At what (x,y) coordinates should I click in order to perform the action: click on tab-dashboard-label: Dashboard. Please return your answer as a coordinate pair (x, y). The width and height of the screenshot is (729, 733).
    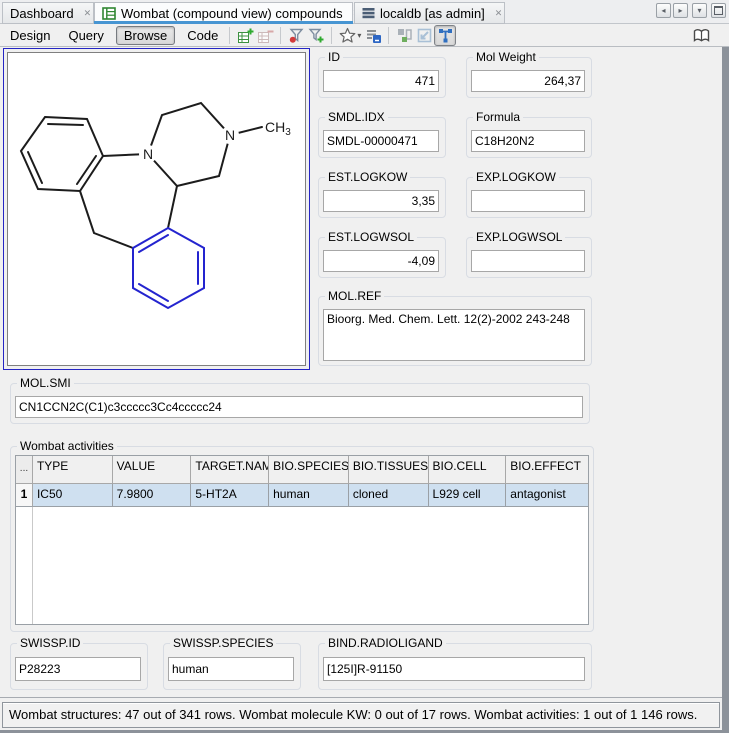
    Looking at the image, I should click on (42, 13).